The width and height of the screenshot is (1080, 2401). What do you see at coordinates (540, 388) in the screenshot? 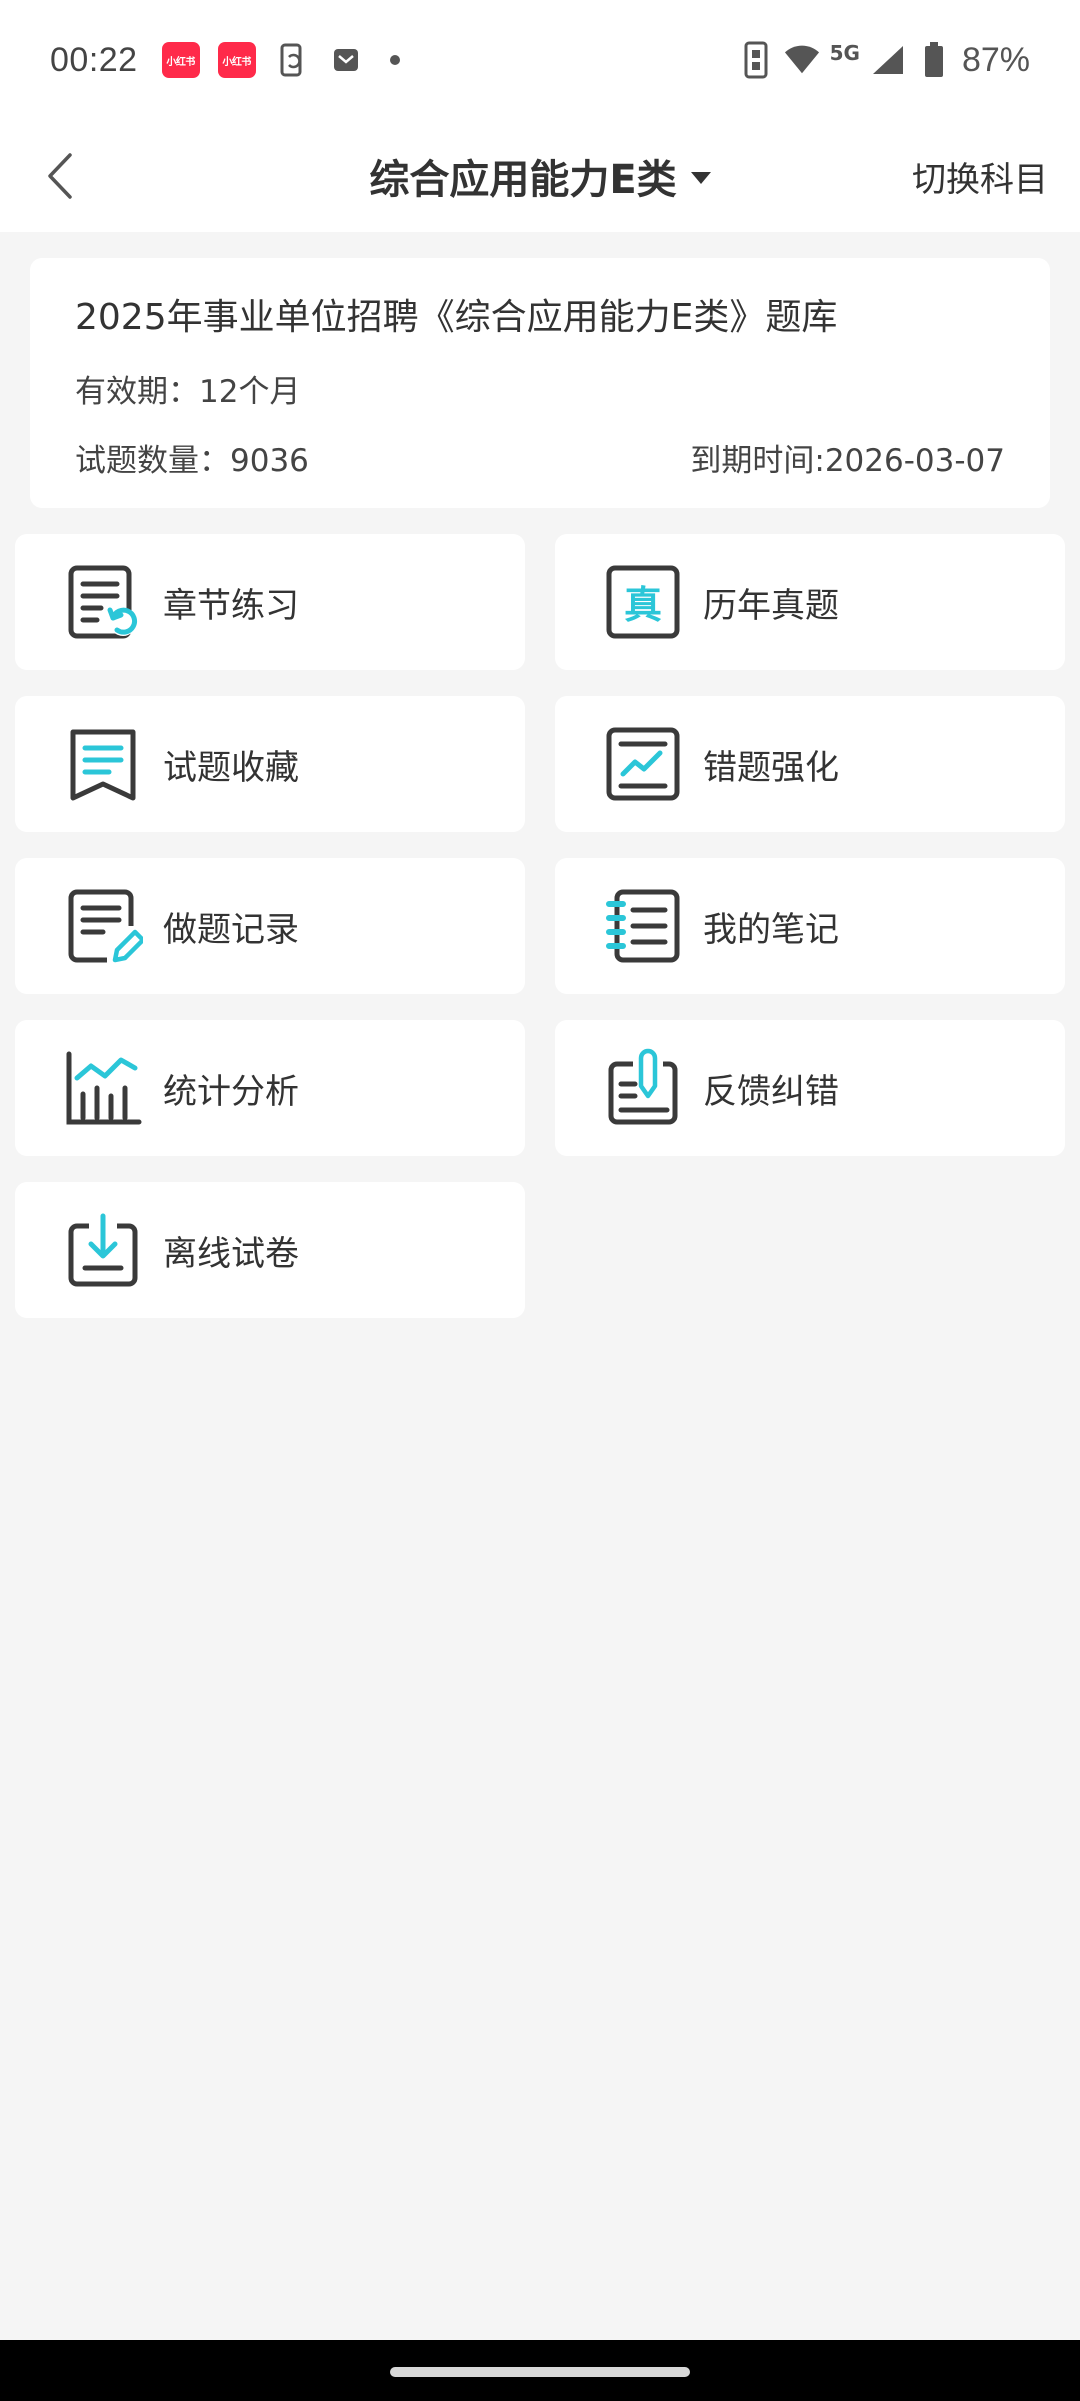
I see `validity-row: 有效期：12个月` at bounding box center [540, 388].